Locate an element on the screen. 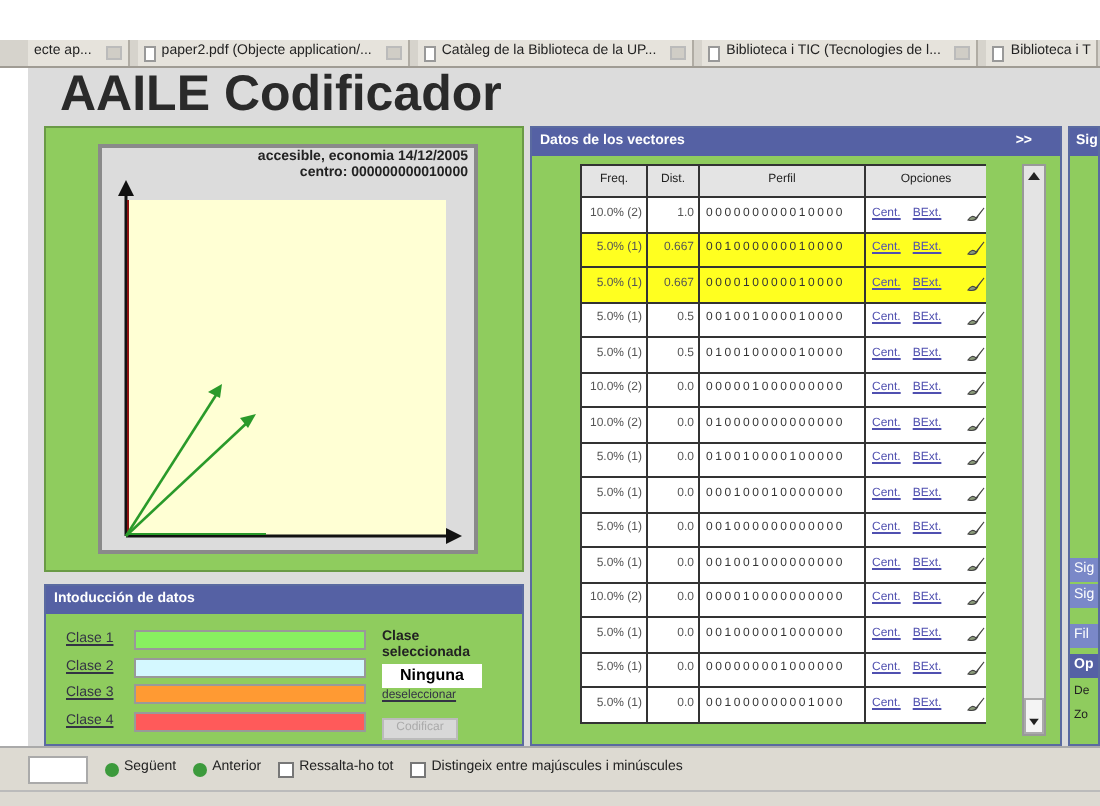 This screenshot has width=1100, height=806. page-title: AAILE Codificador is located at coordinates (281, 94).